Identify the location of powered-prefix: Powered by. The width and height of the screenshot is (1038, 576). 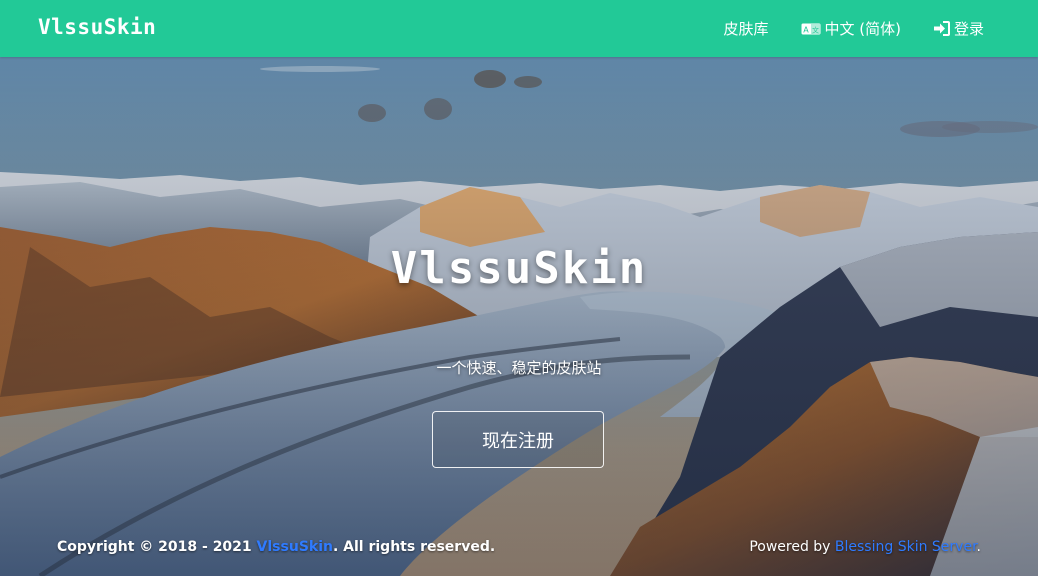
(792, 547).